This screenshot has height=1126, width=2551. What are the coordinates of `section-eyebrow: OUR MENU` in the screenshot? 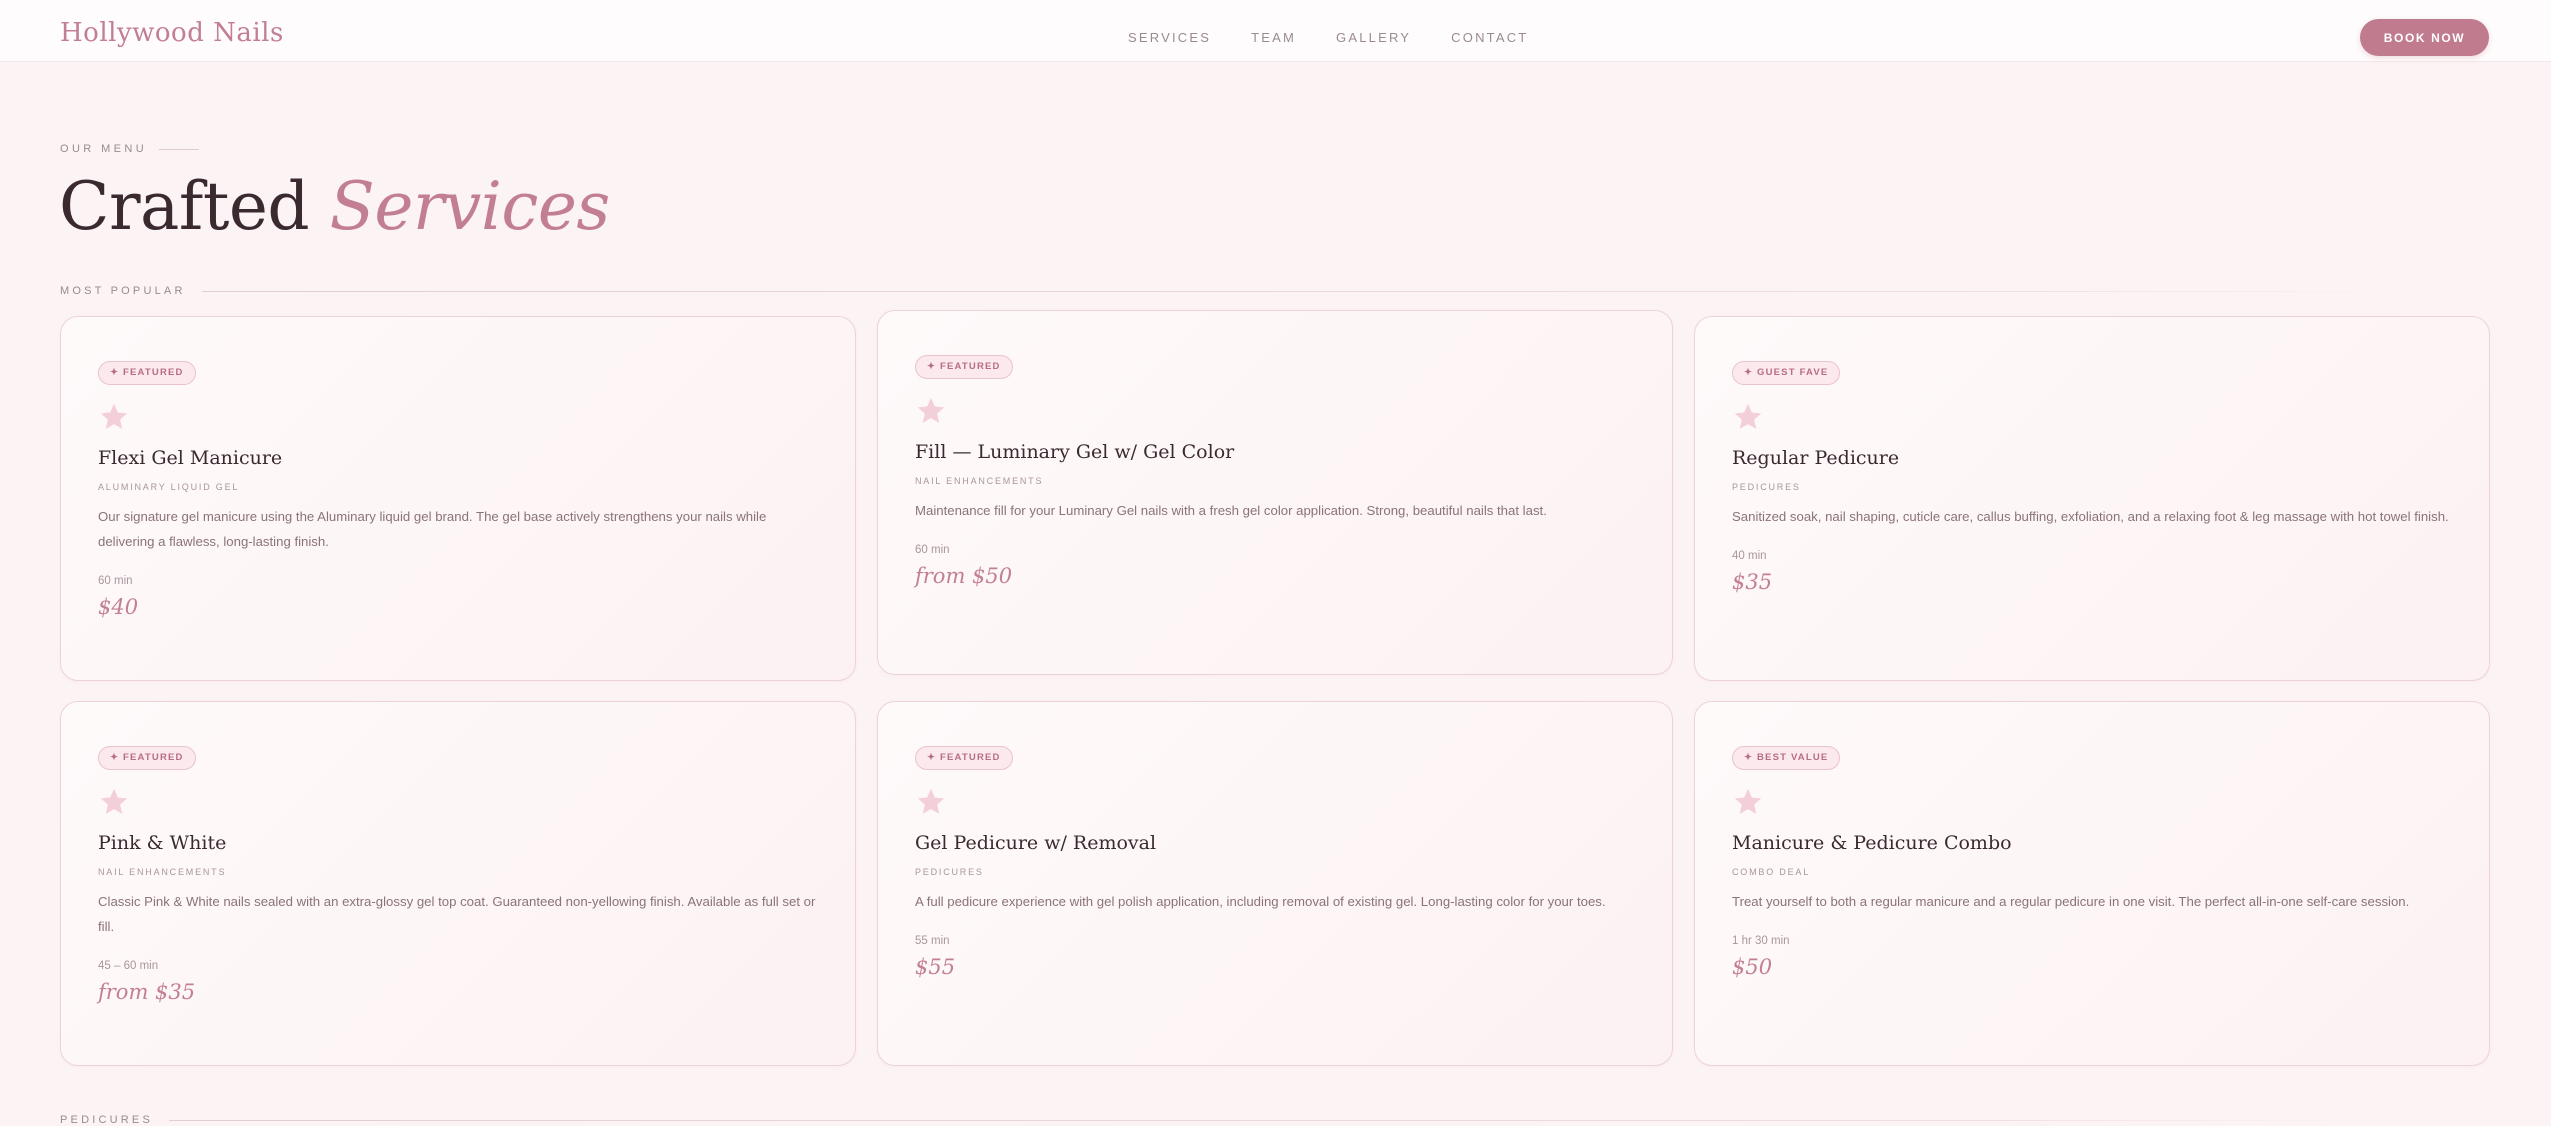 It's located at (130, 149).